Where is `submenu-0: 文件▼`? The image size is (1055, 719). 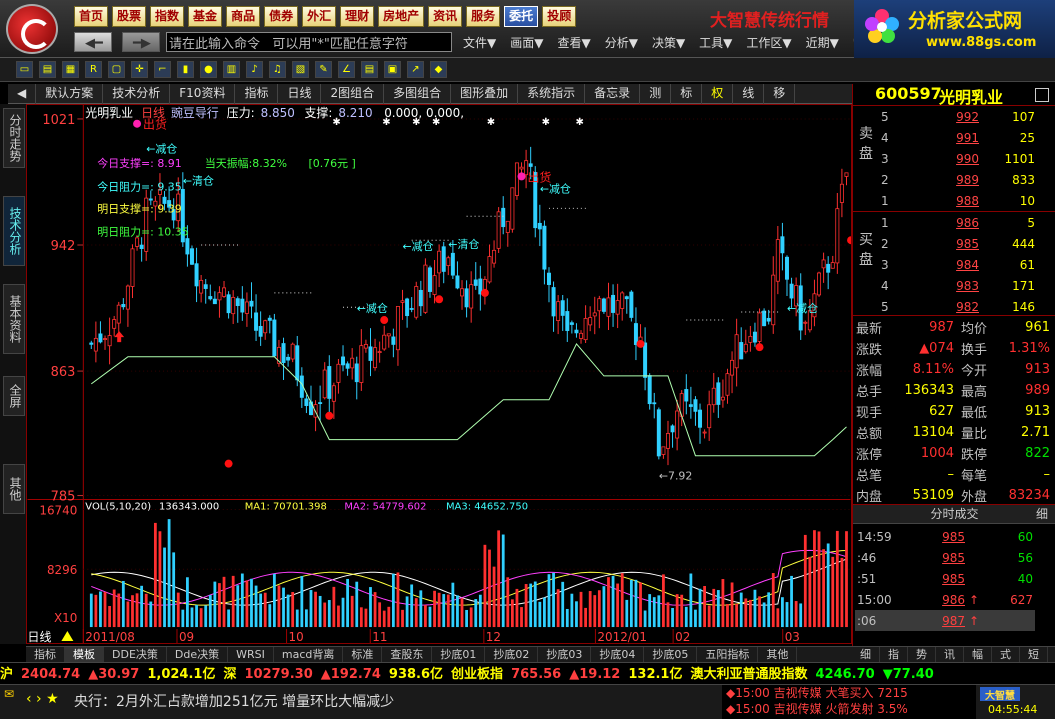
submenu-0: 文件▼ is located at coordinates (479, 42).